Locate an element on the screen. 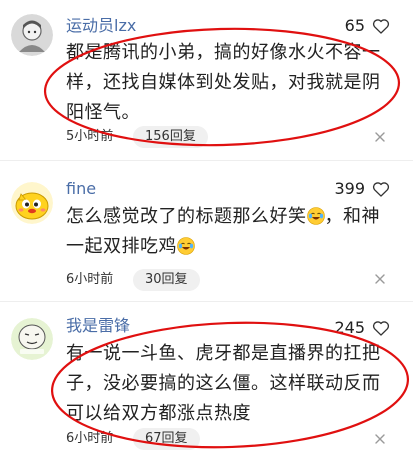 This screenshot has height=473, width=413. username: 我是雷锋 is located at coordinates (98, 326).